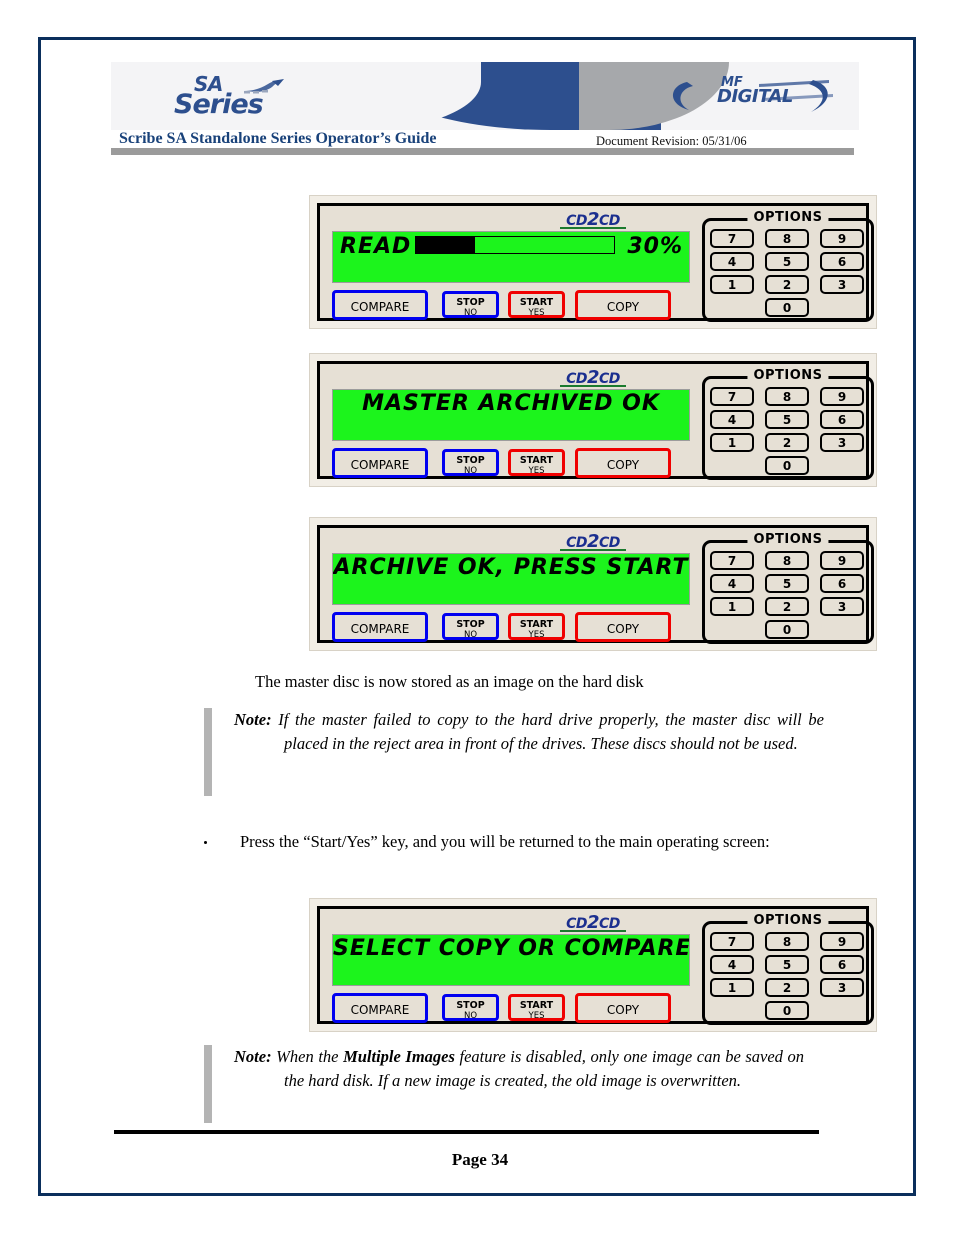 The image size is (954, 1235). I want to click on mf-digital-logo: MF DIGITAL, so click(753, 96).